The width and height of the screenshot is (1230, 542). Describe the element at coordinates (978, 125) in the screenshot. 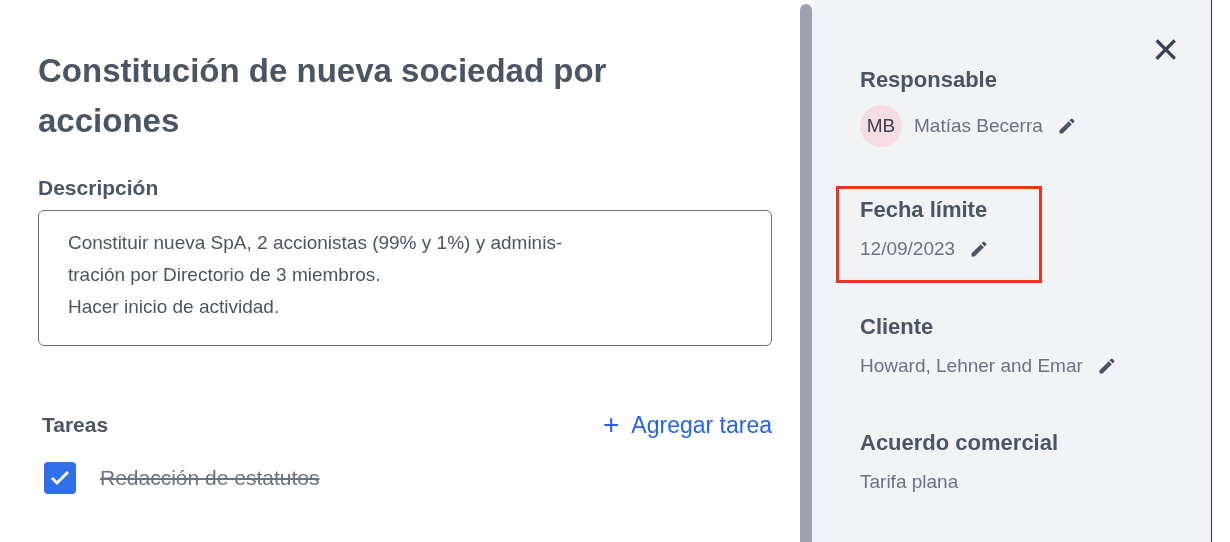

I see `field-value: Matías Becerra` at that location.